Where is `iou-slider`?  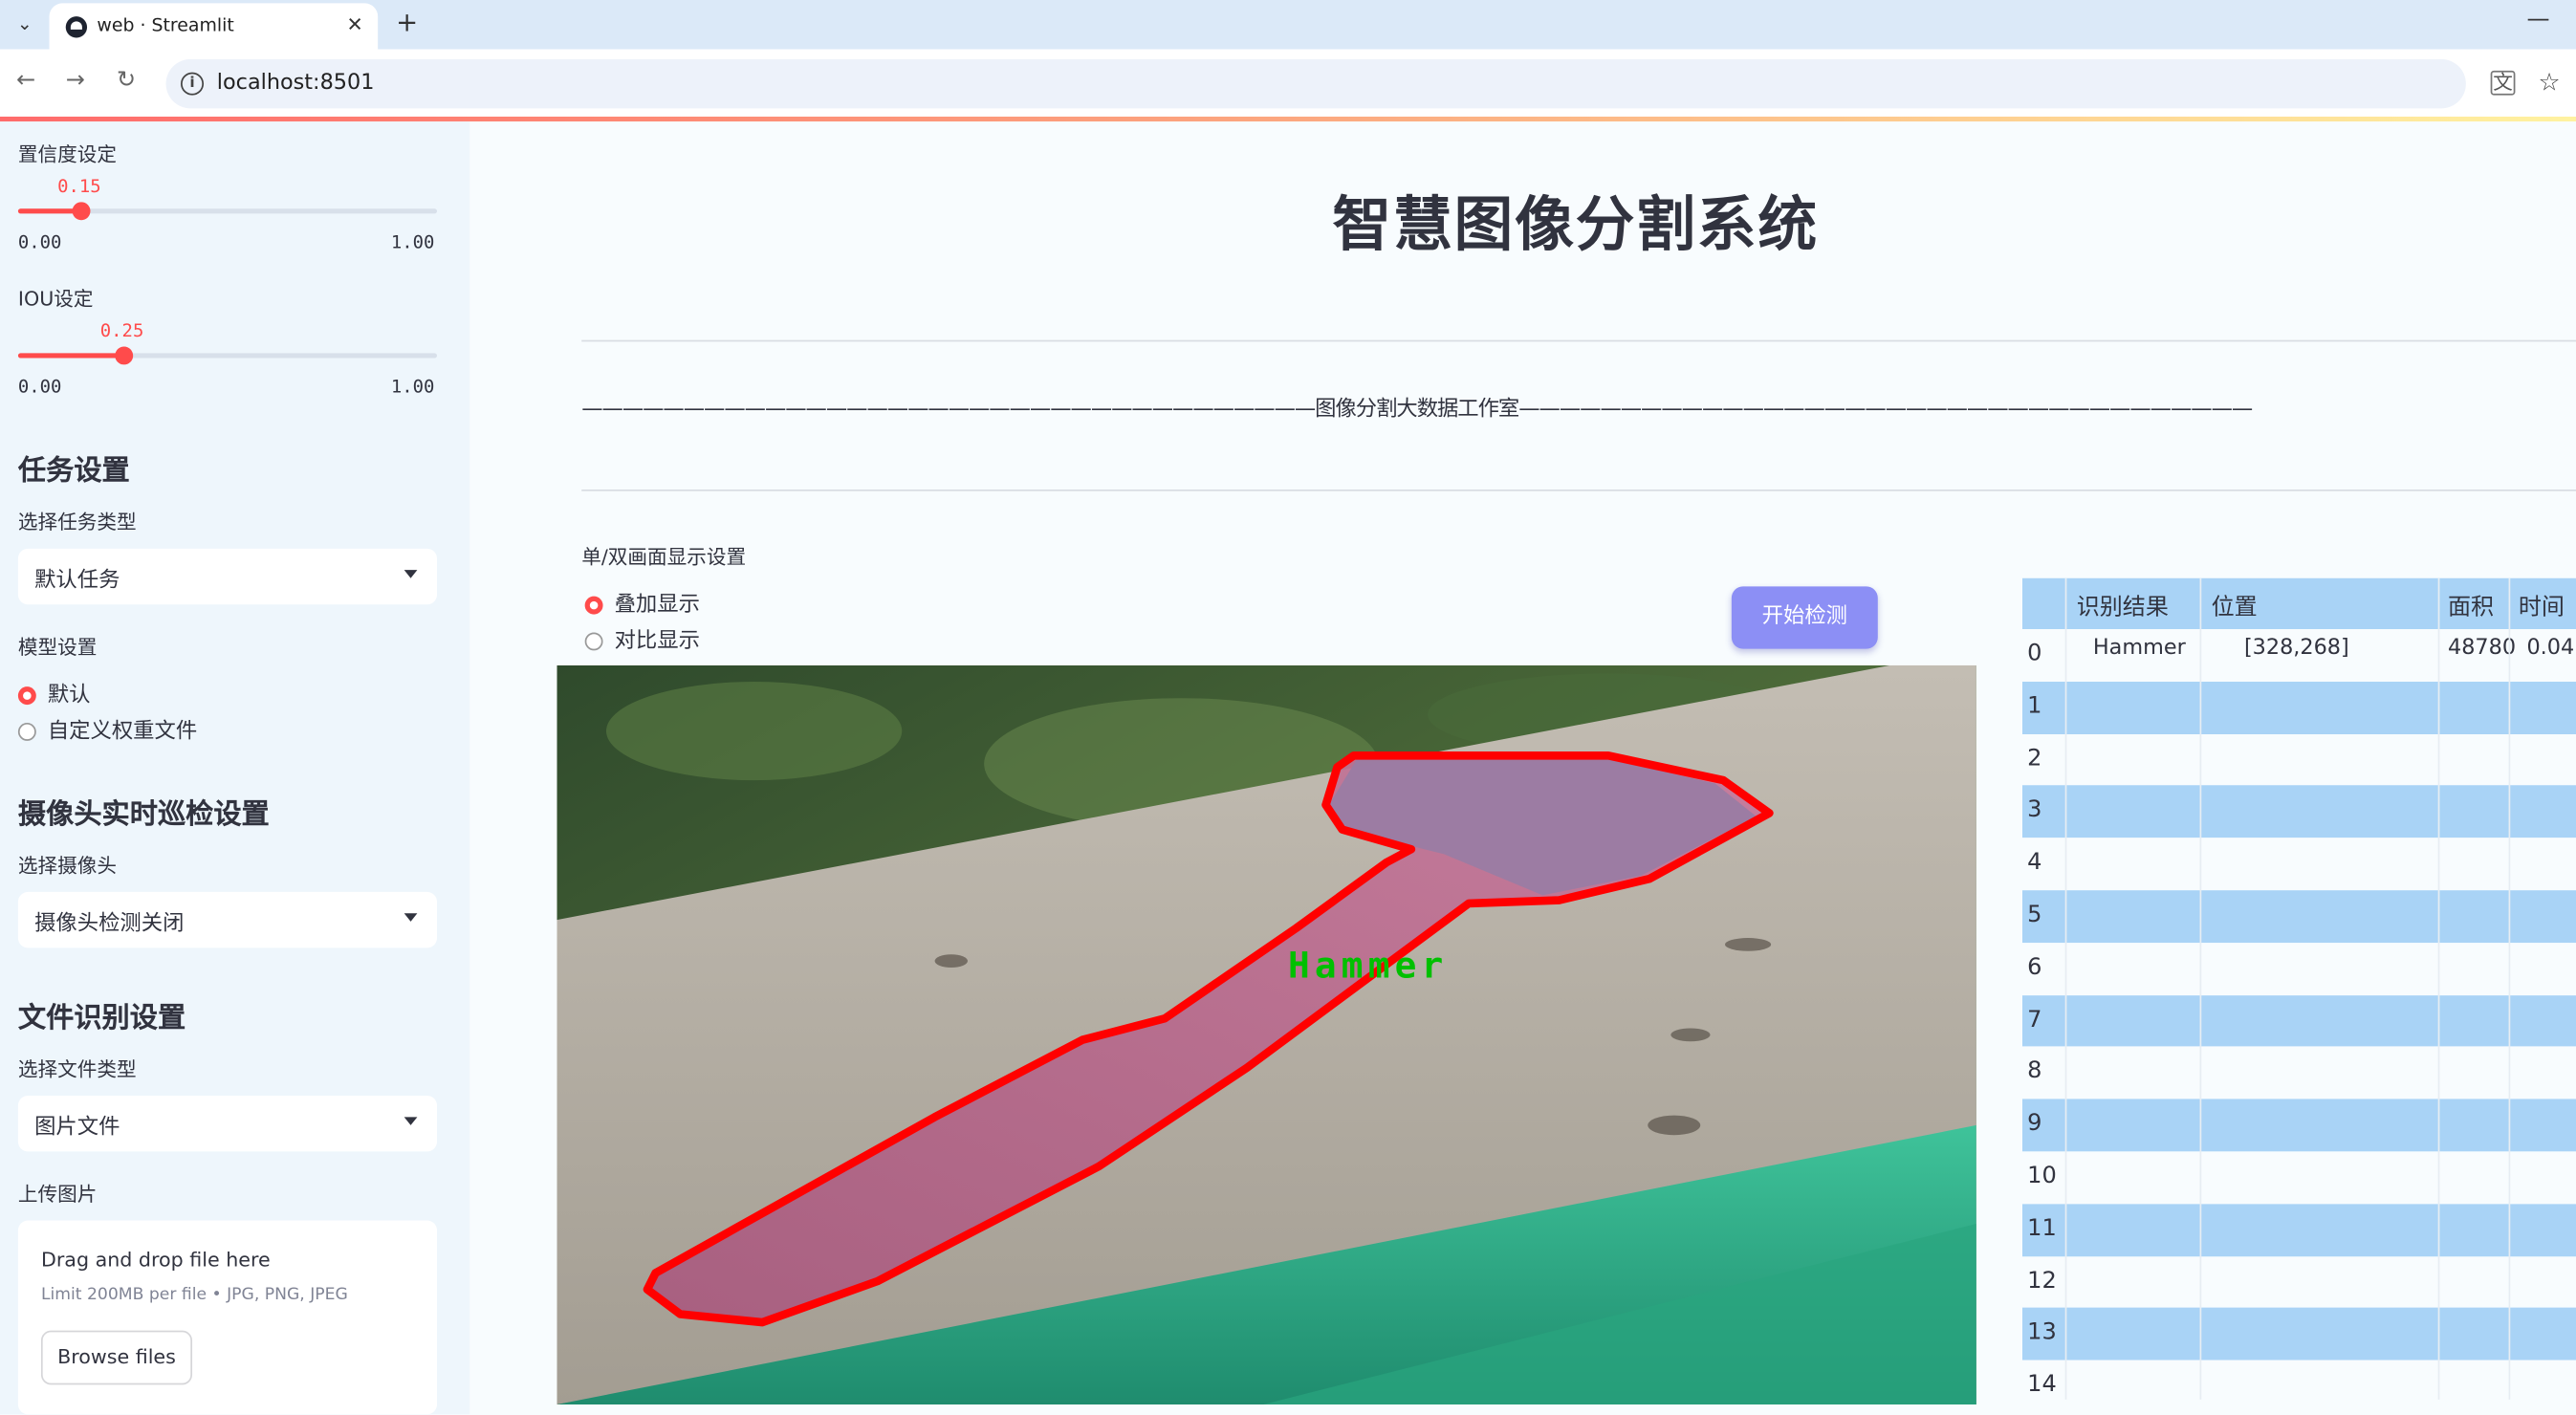
iou-slider is located at coordinates (227, 356).